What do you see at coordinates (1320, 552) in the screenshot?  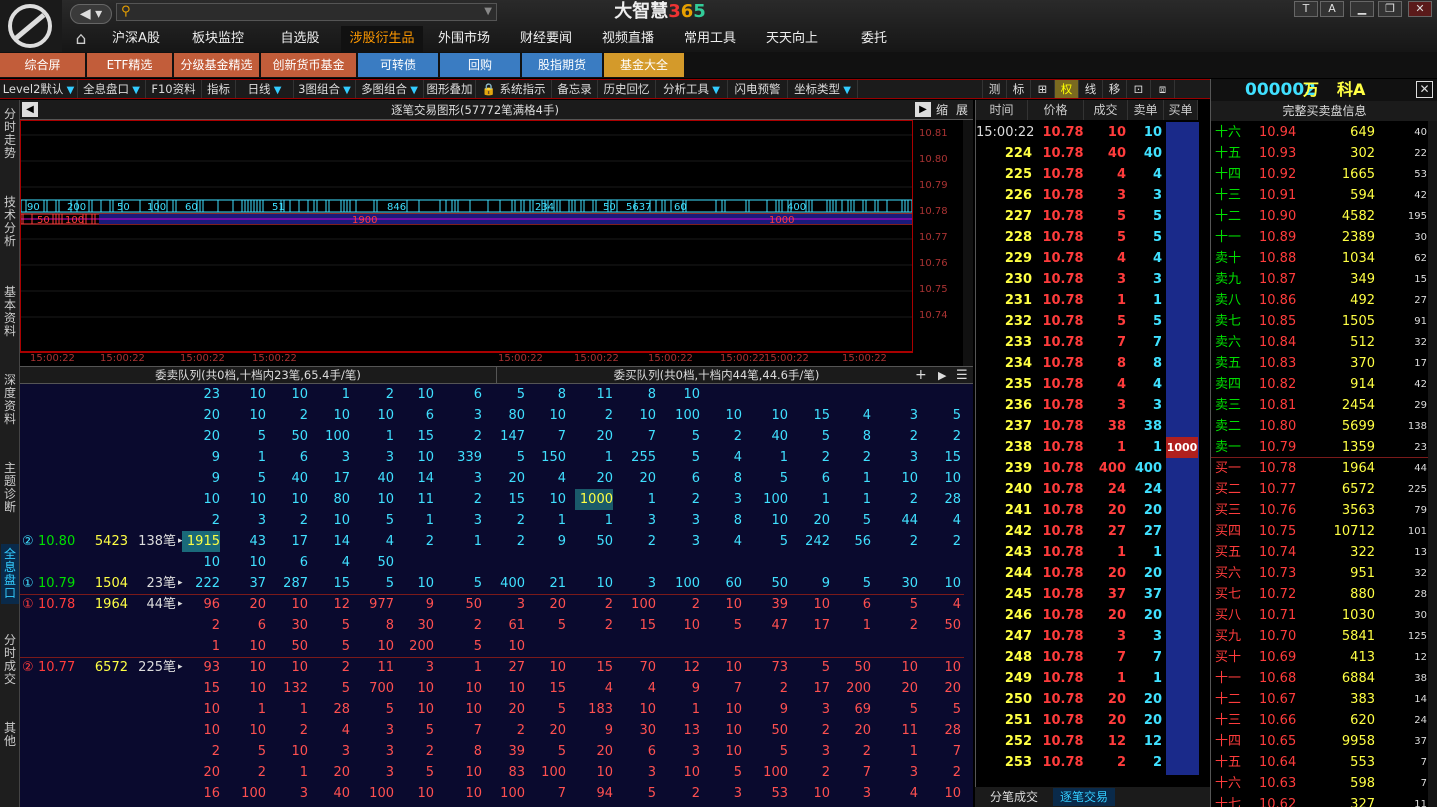 I see `order-book-row: 买五 10.74 322 13` at bounding box center [1320, 552].